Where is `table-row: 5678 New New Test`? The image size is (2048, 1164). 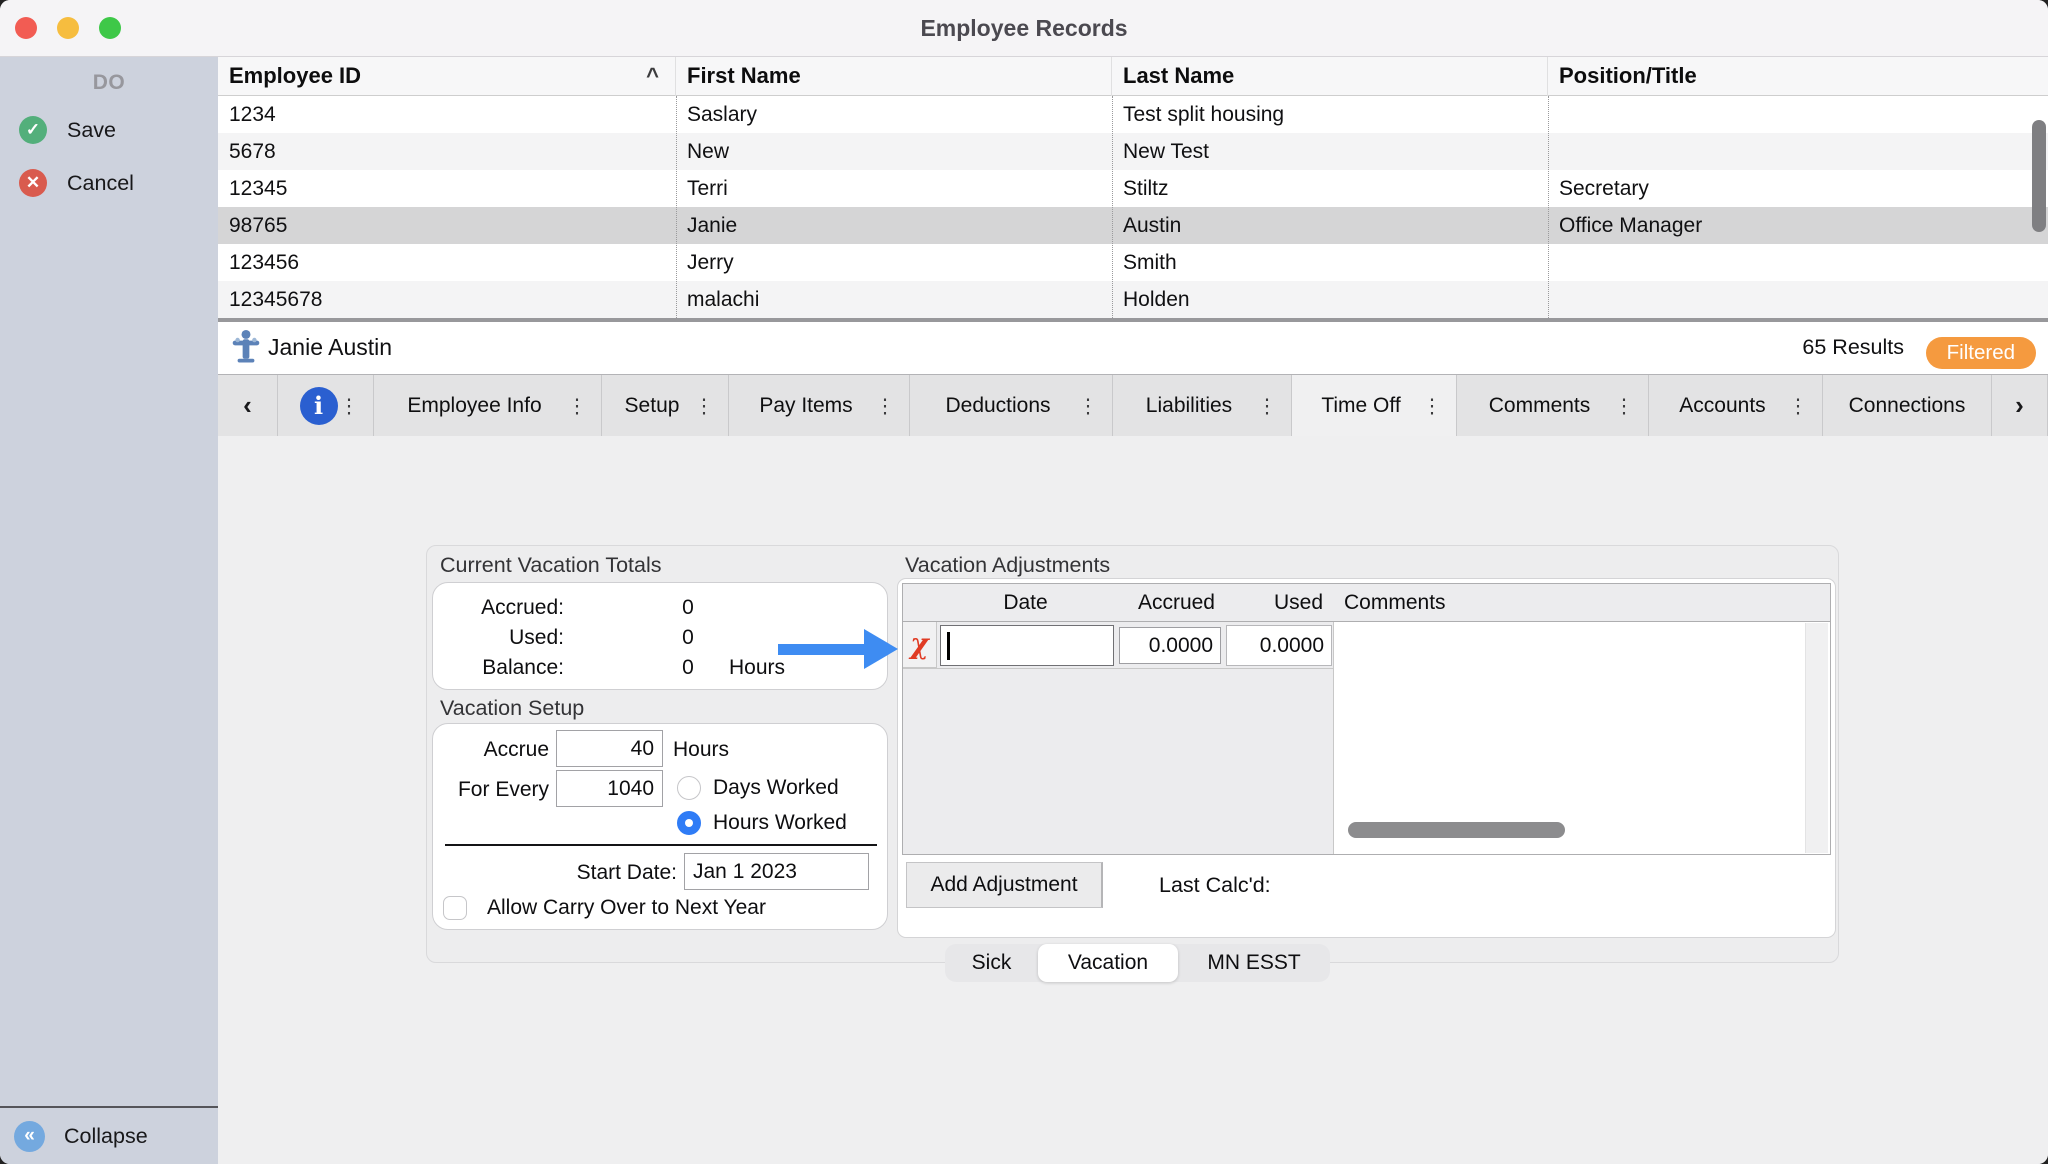 table-row: 5678 New New Test is located at coordinates (1133, 151).